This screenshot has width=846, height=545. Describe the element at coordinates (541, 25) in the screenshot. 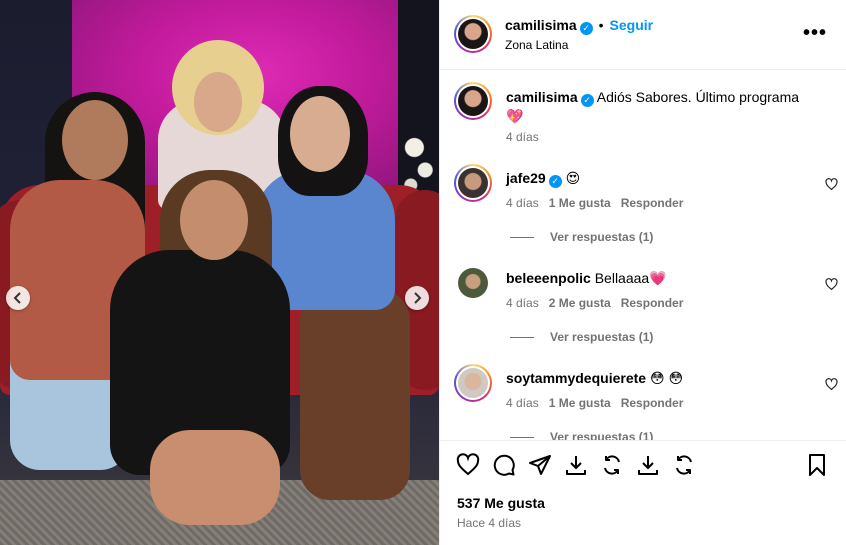

I see `author-username: camilisima` at that location.